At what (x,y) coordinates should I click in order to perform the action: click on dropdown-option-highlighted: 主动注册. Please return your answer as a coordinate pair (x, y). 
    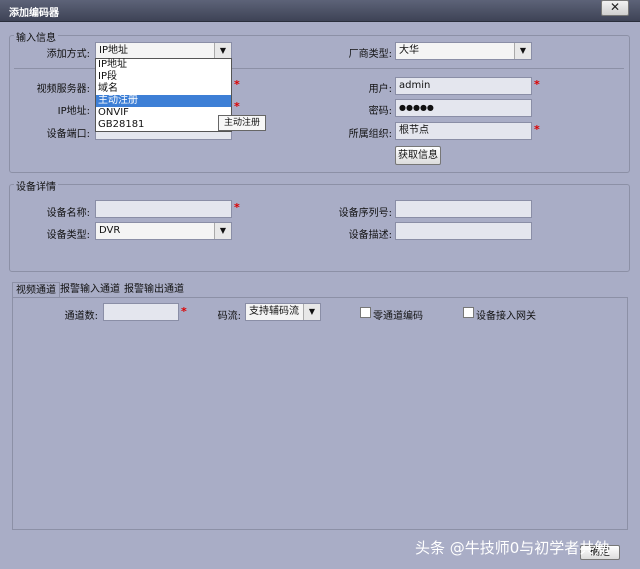
    Looking at the image, I should click on (163, 101).